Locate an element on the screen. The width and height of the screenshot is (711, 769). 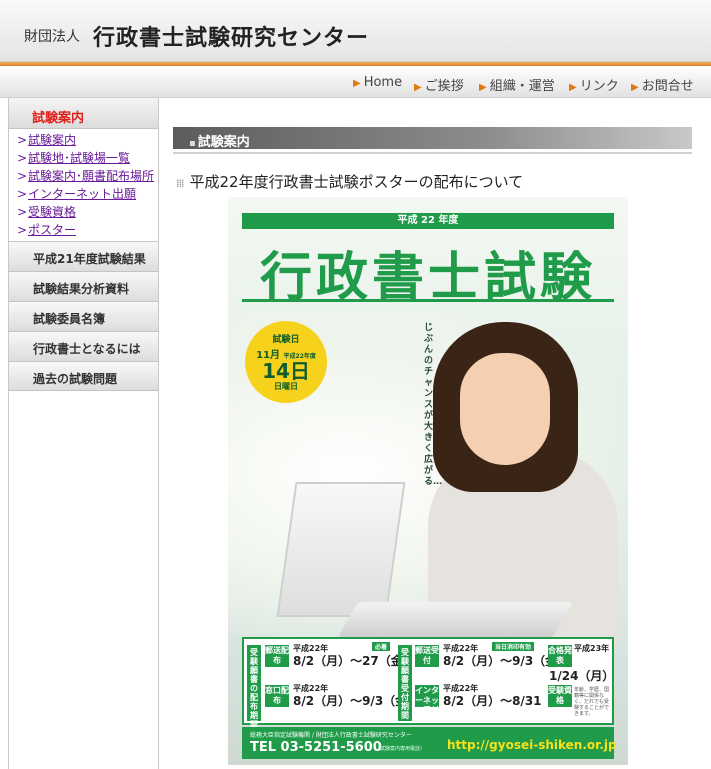
eligibility-note: 年齢、学歴、国籍等に関係なく、だれでも受験することができます。 is located at coordinates (592, 702).